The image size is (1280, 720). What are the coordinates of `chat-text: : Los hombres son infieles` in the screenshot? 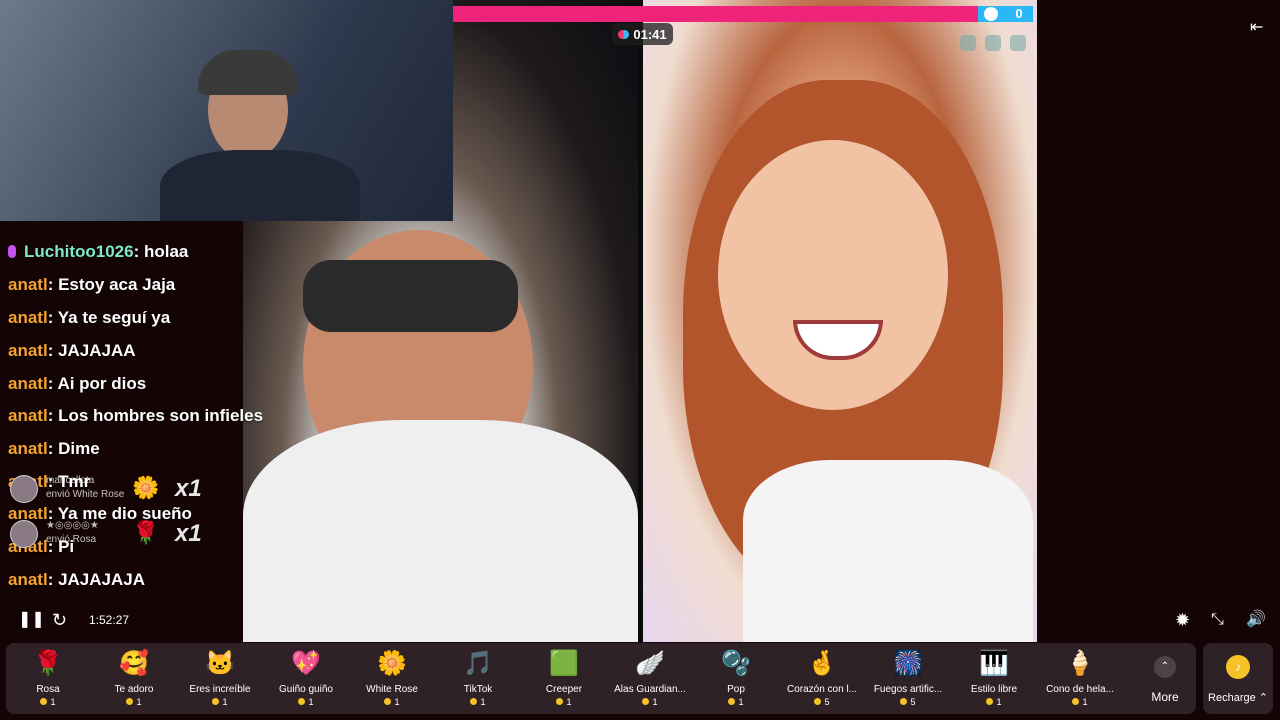 It's located at (155, 415).